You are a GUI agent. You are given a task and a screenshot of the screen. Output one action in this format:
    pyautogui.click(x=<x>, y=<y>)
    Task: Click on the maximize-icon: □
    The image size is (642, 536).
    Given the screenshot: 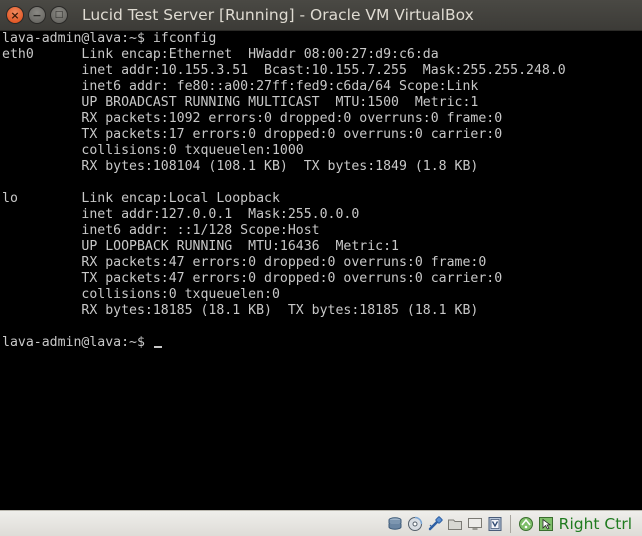 What is the action you would take?
    pyautogui.click(x=59, y=14)
    